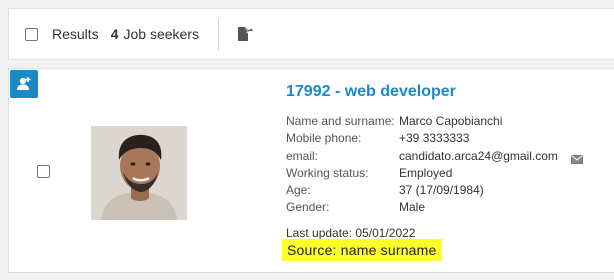 The height and width of the screenshot is (280, 614). Describe the element at coordinates (298, 190) in the screenshot. I see `field-label: Age:` at that location.